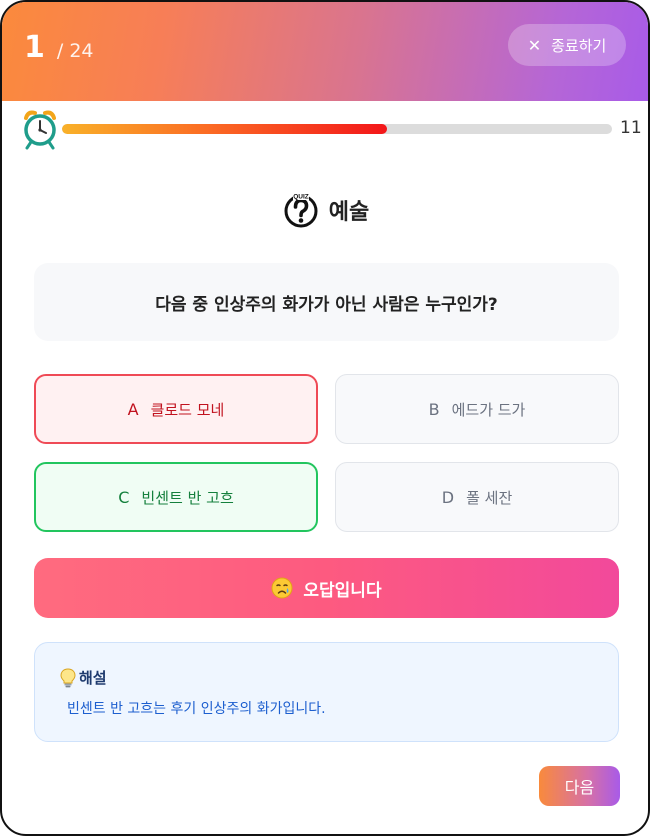 The image size is (650, 836). What do you see at coordinates (326, 302) in the screenshot?
I see `question-text: 다음 중 인상주의 화가가 아닌 사람은 누구인가?` at bounding box center [326, 302].